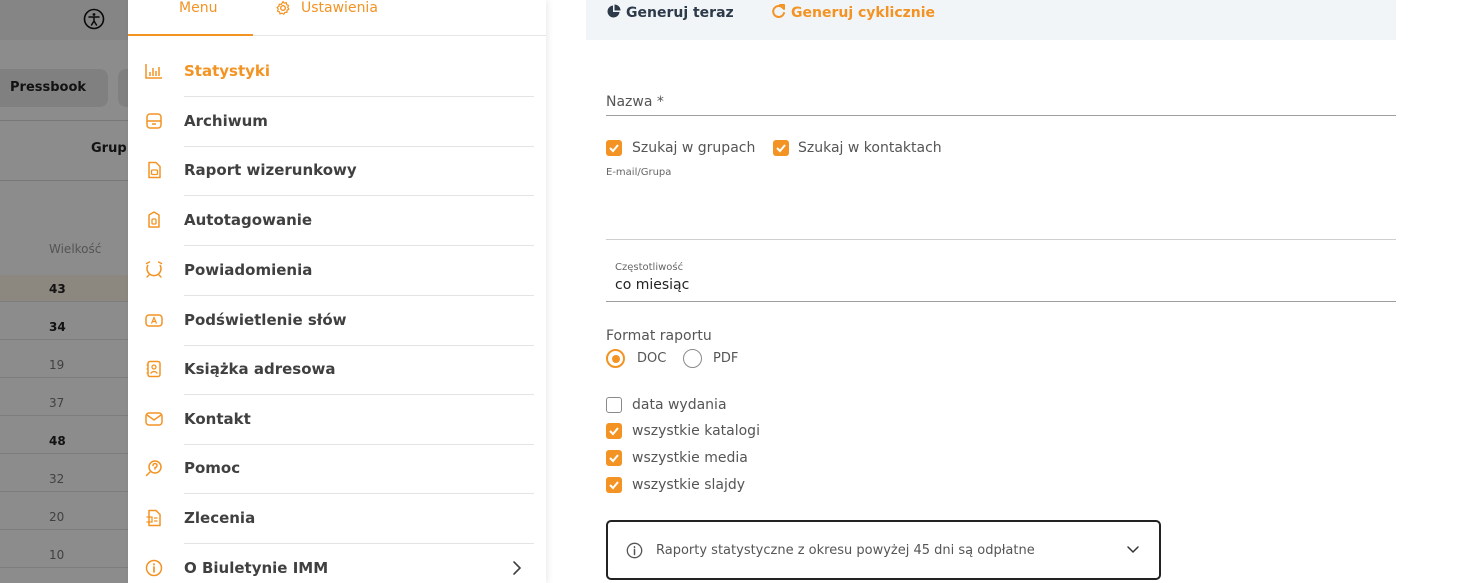 Image resolution: width=1483 pixels, height=583 pixels. Describe the element at coordinates (337, 420) in the screenshot. I see `sidebar-item-kontakt: Kontakt` at that location.